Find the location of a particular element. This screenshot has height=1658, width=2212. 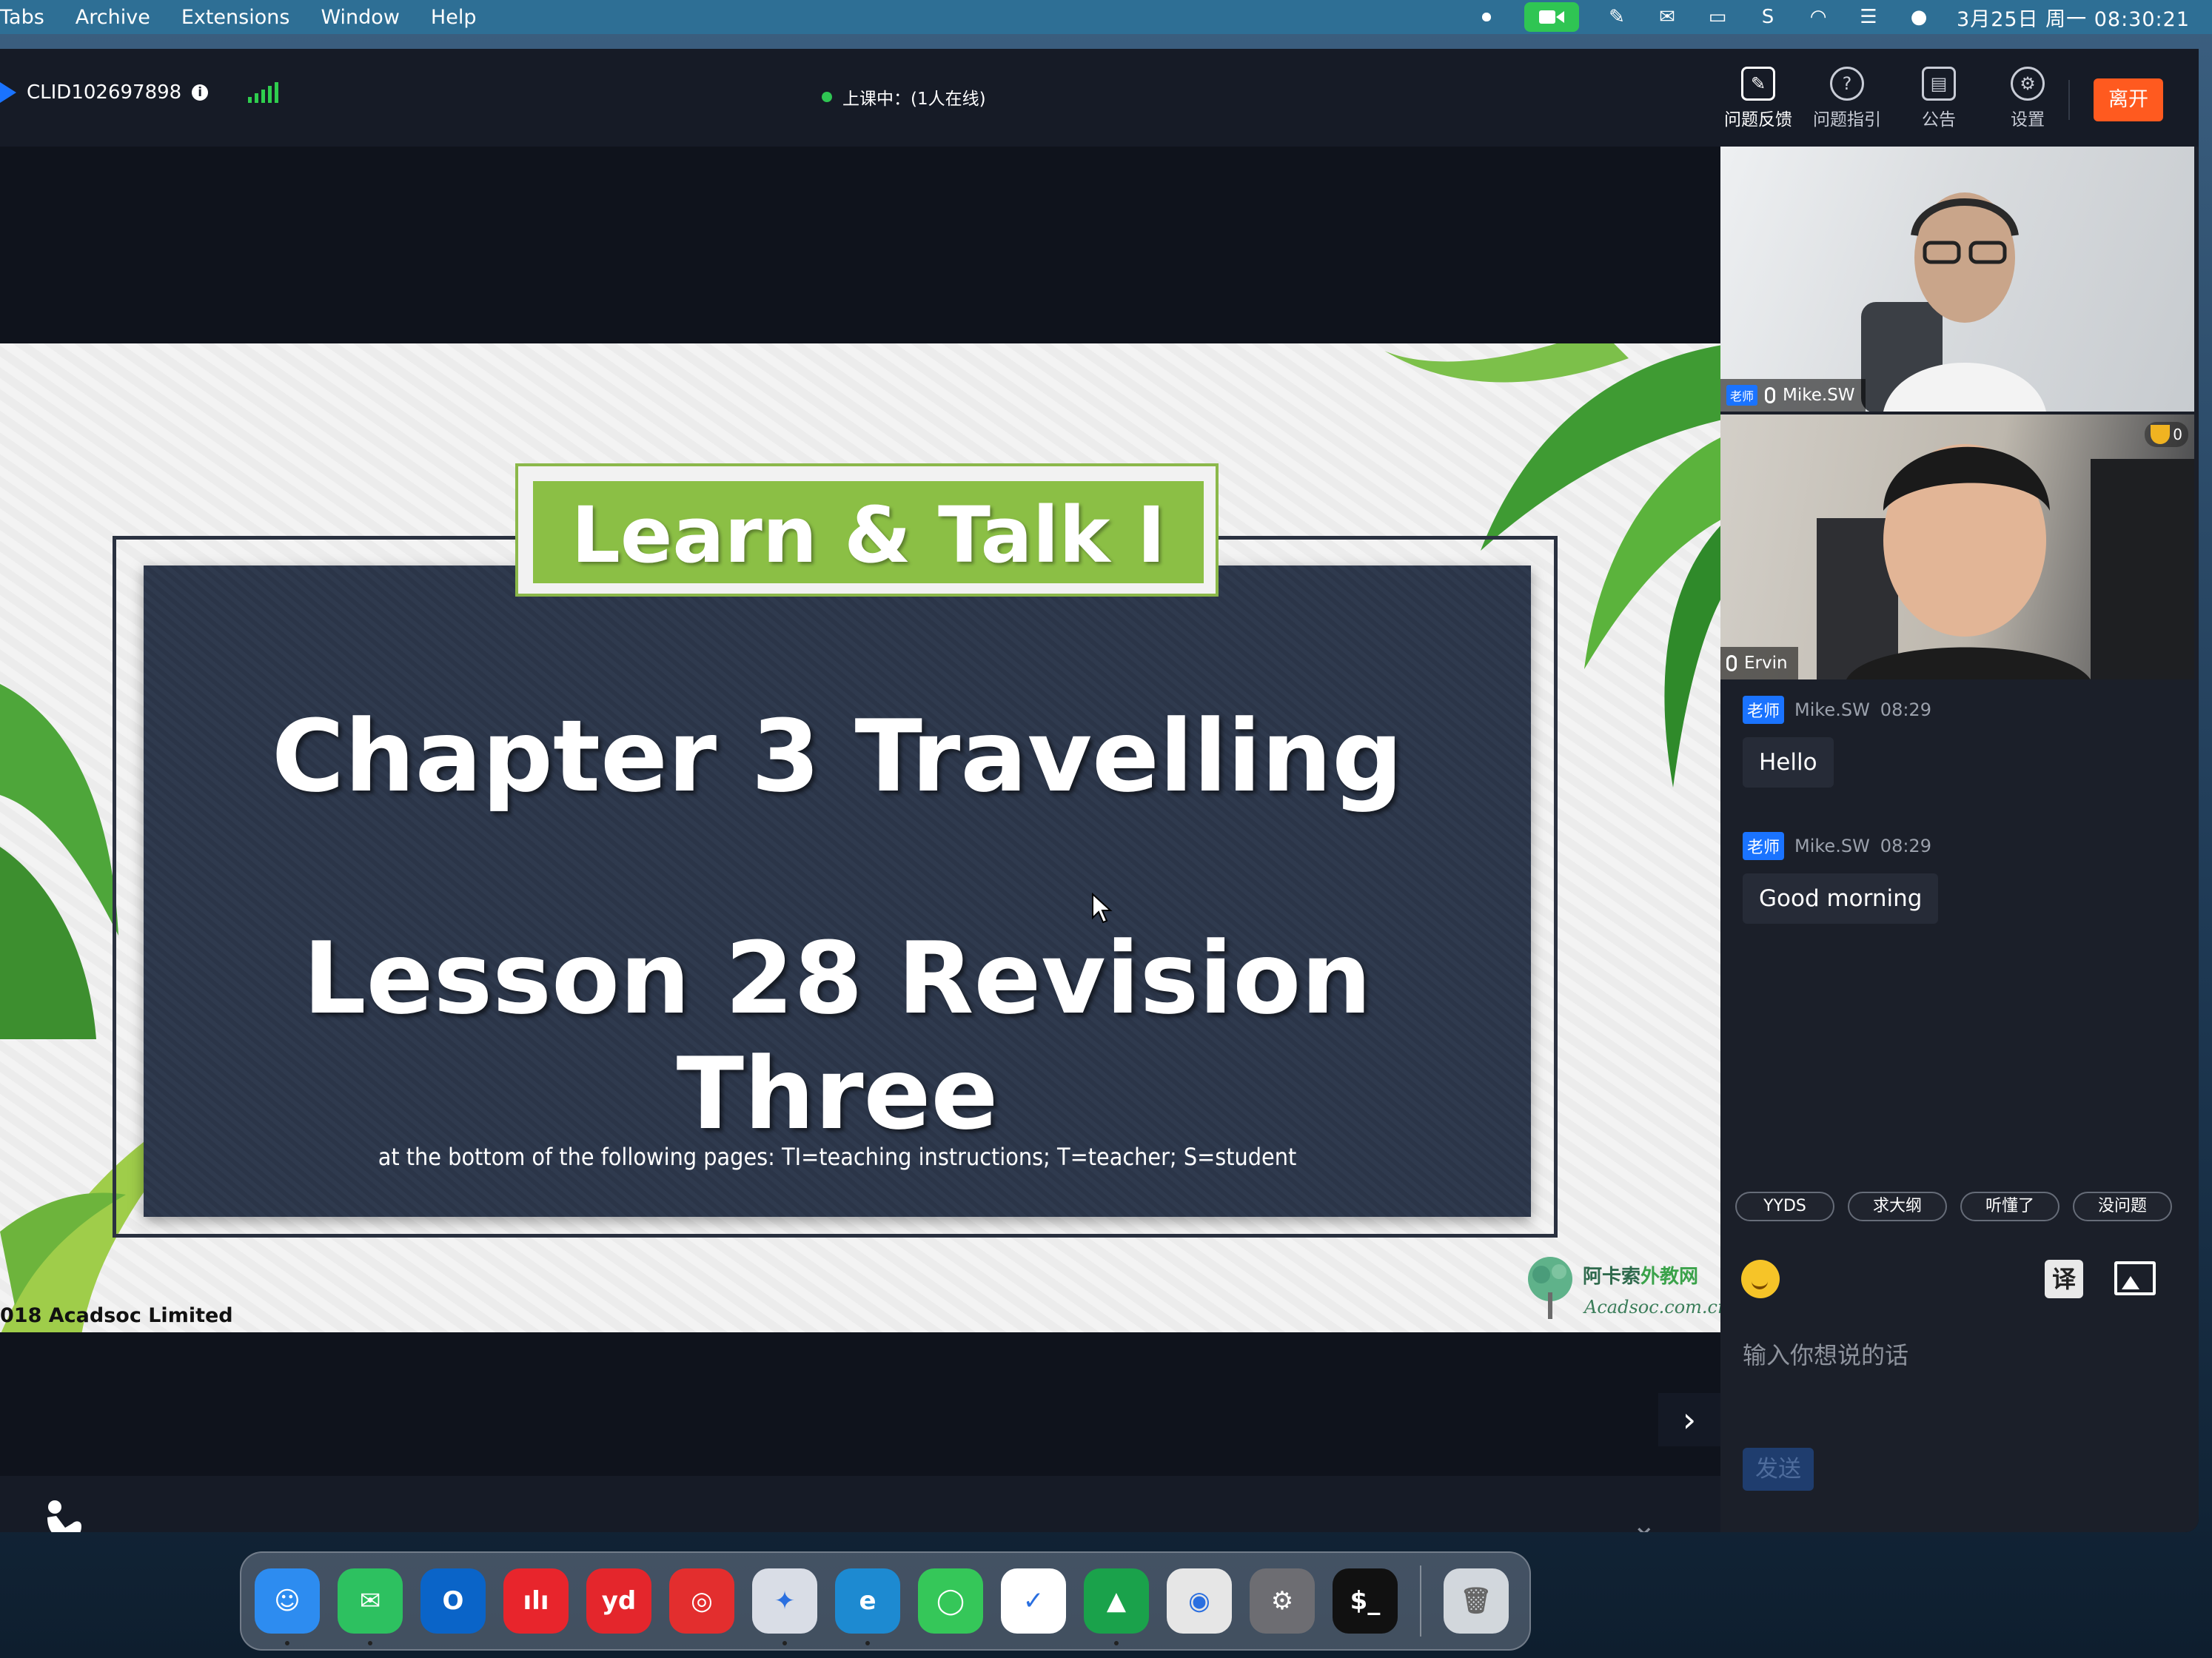

class-status-label: 上课中：(1人在线) is located at coordinates (914, 100).